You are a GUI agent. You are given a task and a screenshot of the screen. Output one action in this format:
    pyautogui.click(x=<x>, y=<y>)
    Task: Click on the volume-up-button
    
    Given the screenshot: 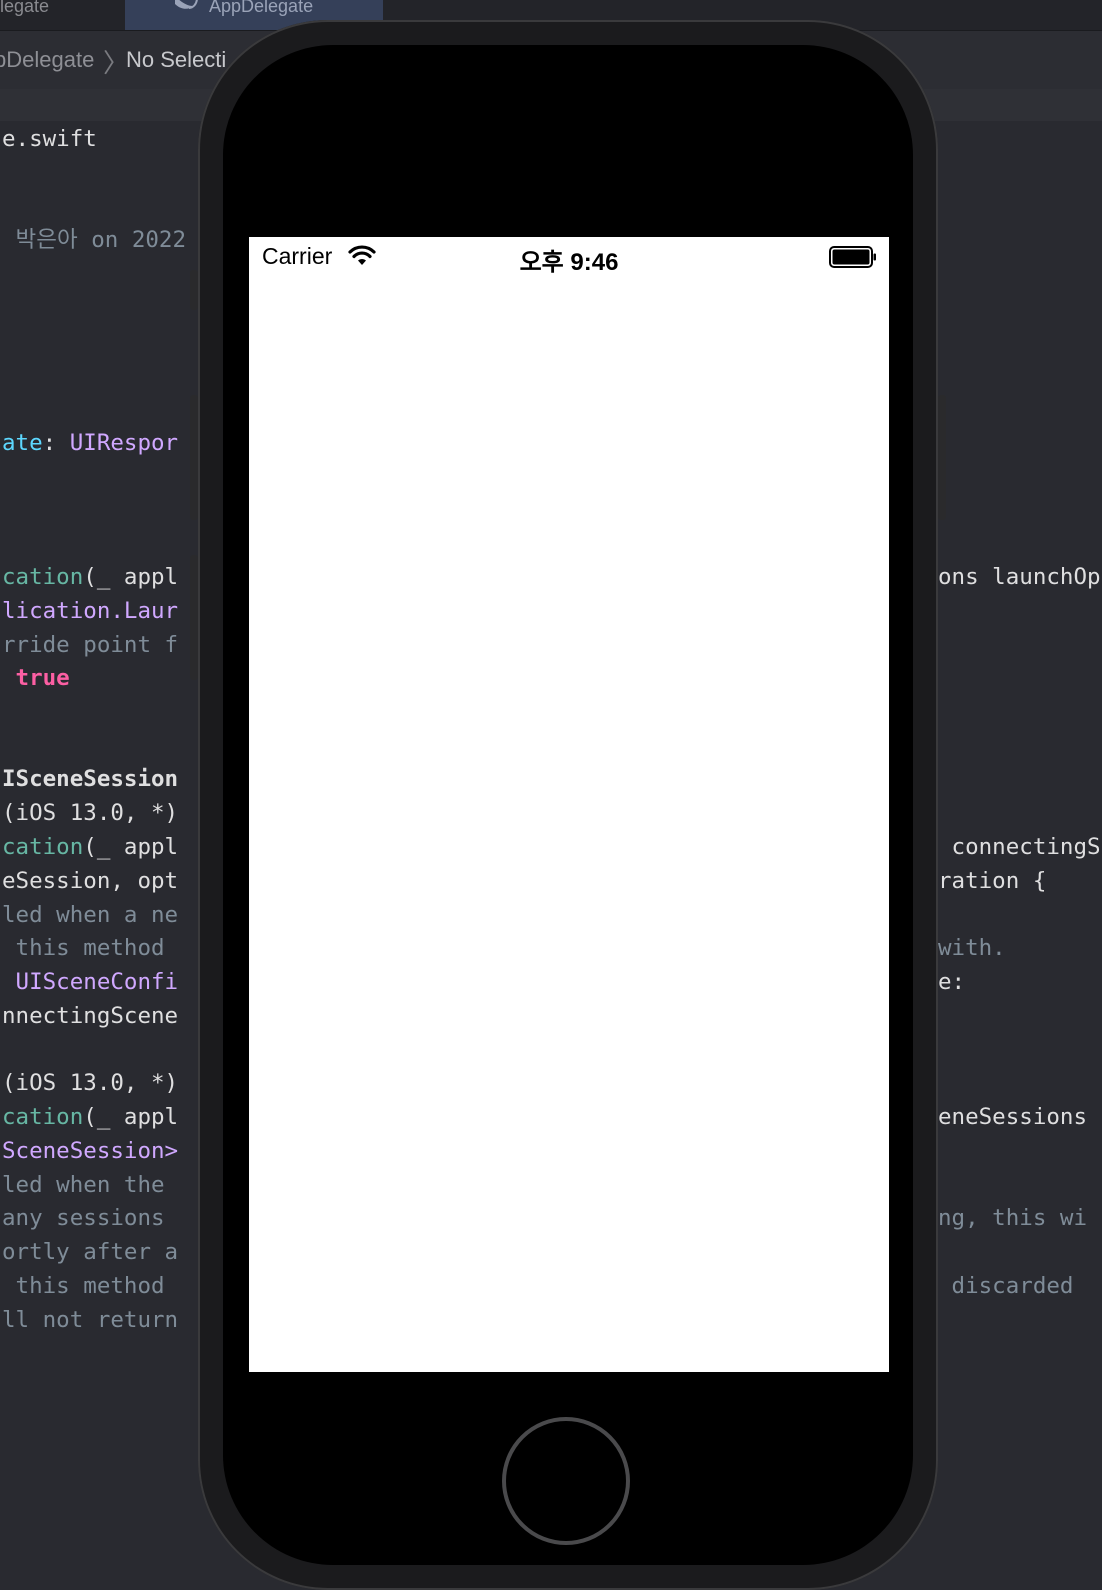 What is the action you would take?
    pyautogui.click(x=194, y=457)
    